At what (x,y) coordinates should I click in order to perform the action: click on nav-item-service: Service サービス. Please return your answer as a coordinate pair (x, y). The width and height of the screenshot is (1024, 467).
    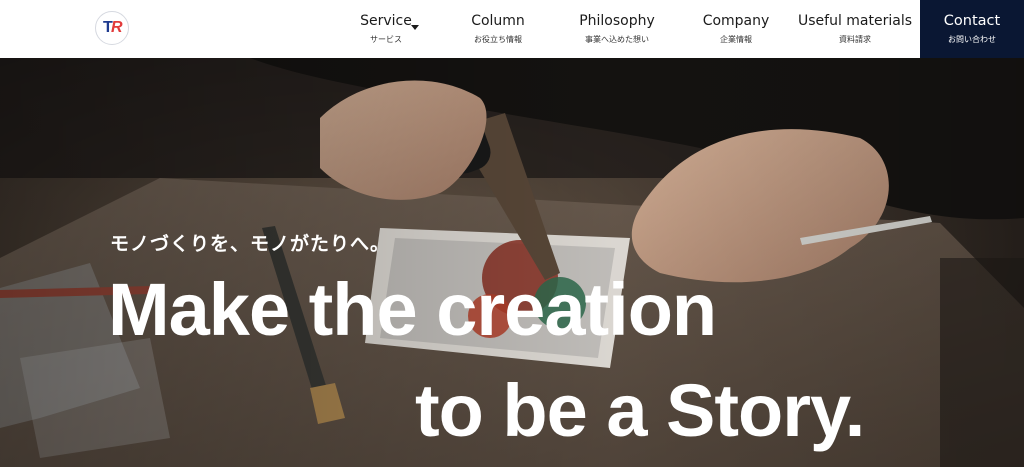
    Looking at the image, I should click on (390, 29).